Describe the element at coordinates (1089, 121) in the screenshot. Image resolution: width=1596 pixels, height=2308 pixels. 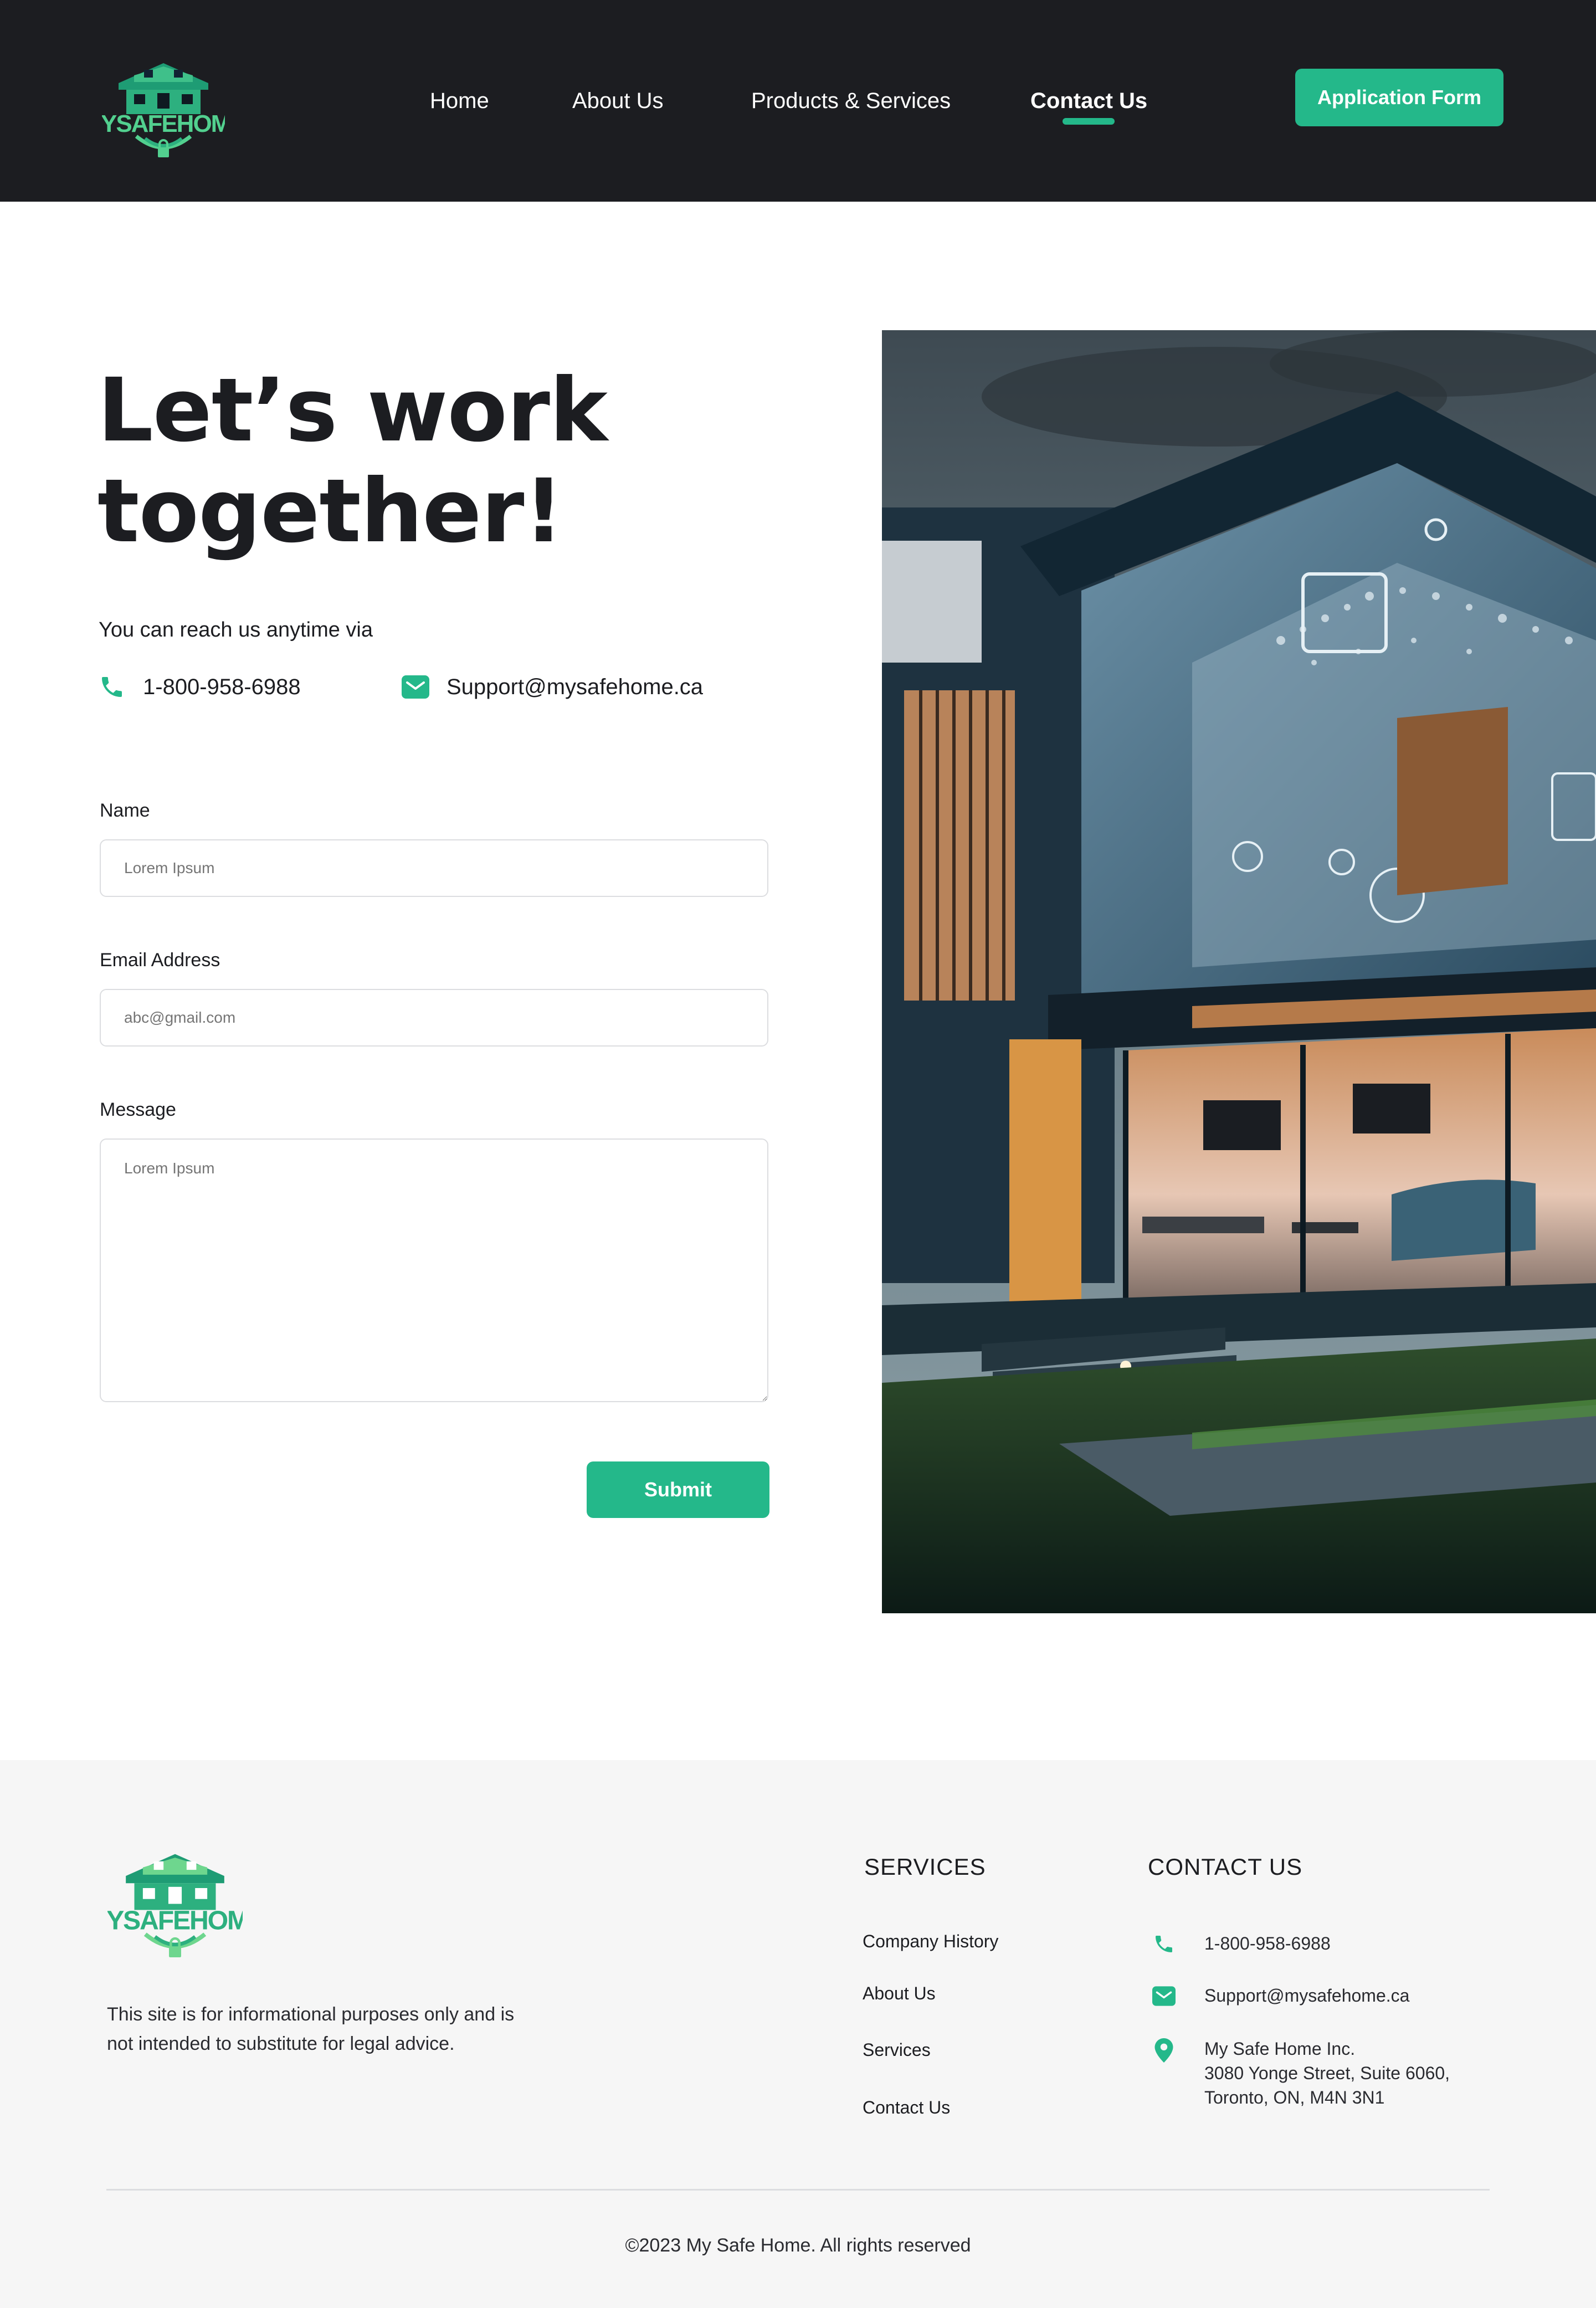
I see `active-nav-indicator` at that location.